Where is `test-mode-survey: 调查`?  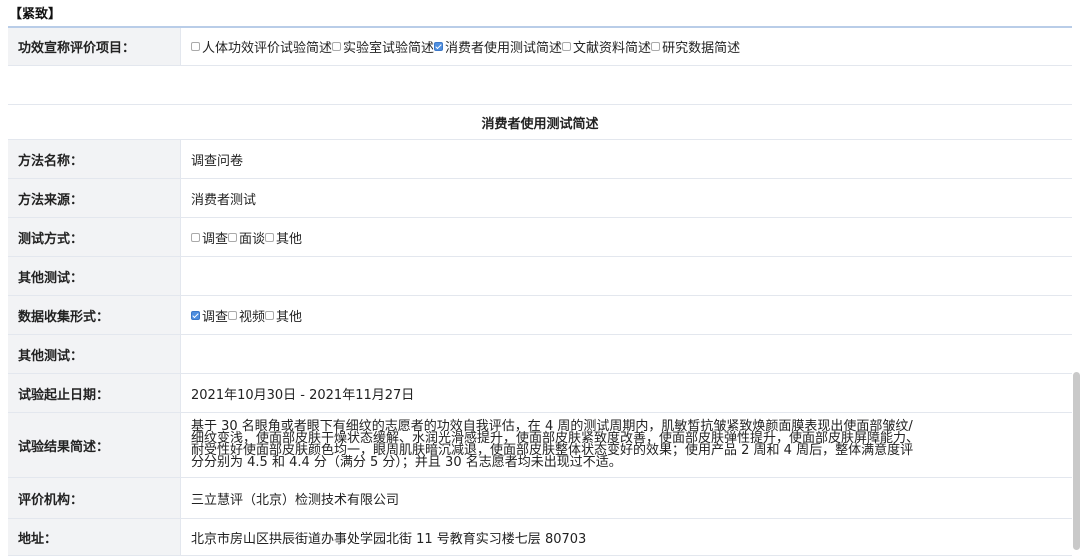
test-mode-survey: 调查 is located at coordinates (209, 237).